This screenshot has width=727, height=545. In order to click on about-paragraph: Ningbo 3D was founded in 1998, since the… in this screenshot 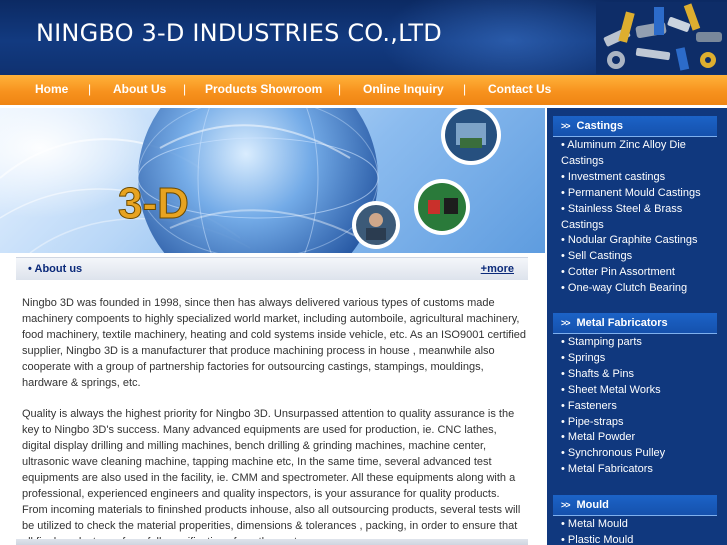, I will do `click(274, 343)`.